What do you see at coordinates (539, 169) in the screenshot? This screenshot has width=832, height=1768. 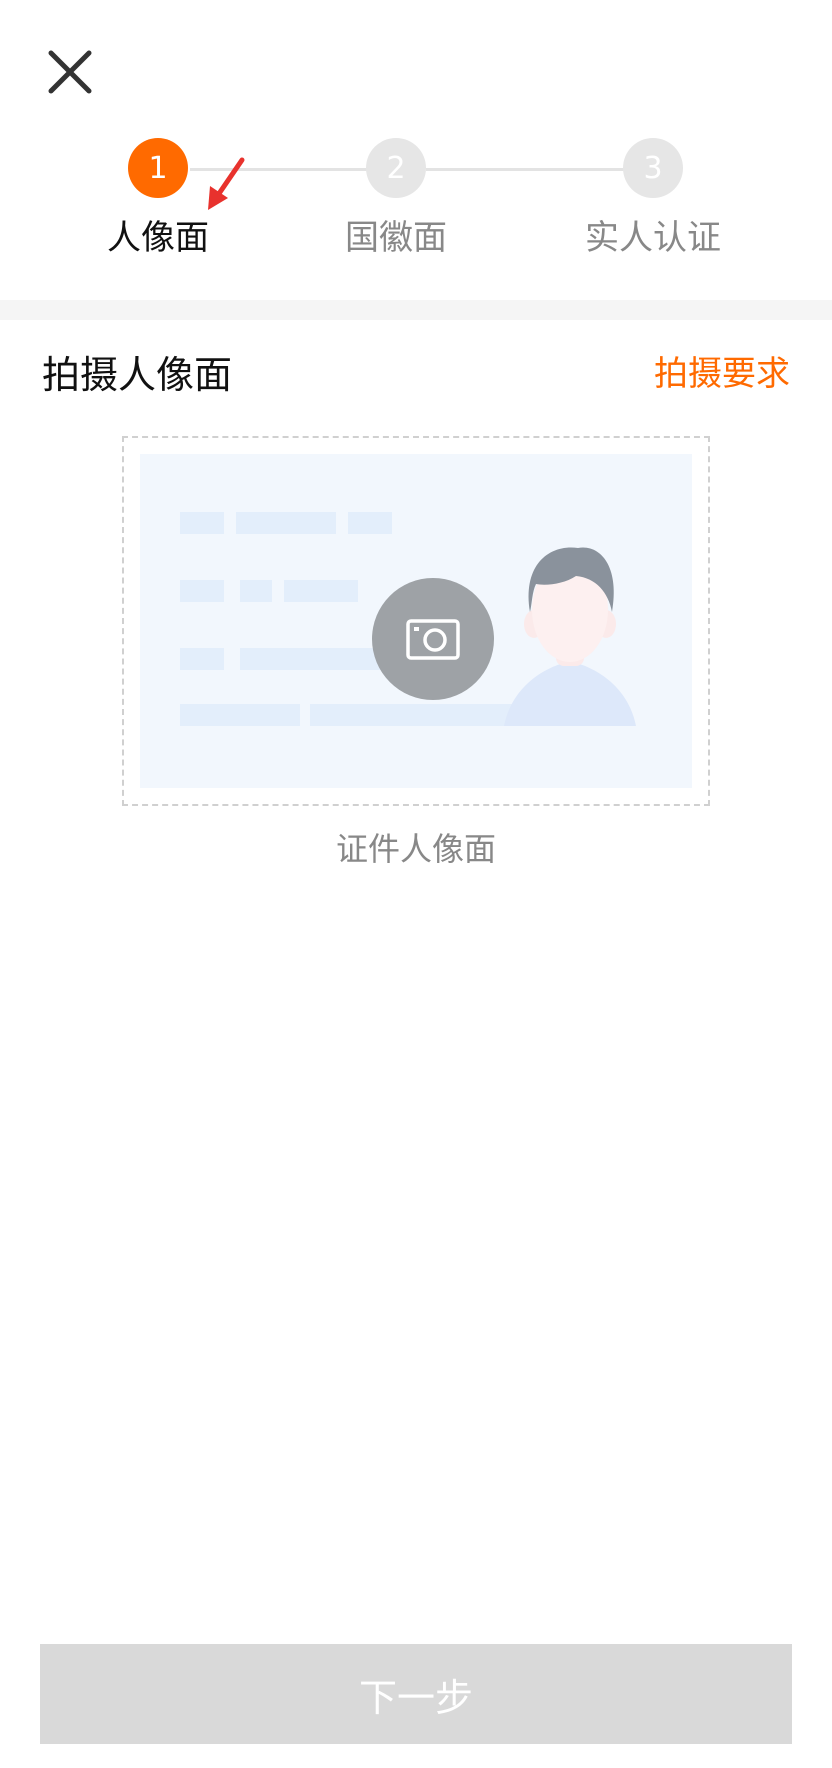 I see `step-connector` at bounding box center [539, 169].